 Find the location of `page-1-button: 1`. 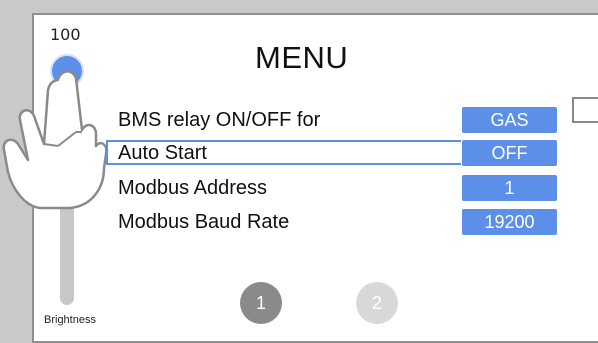

page-1-button: 1 is located at coordinates (261, 303).